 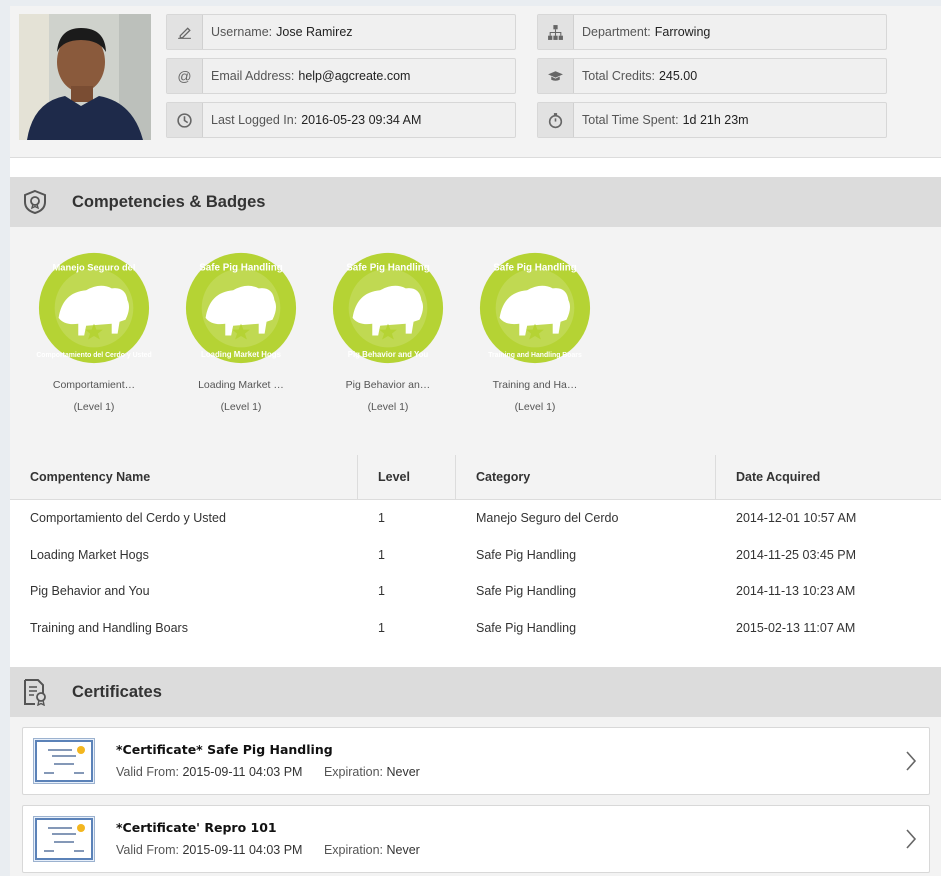 What do you see at coordinates (796, 554) in the screenshot?
I see `cell-date: 2014-11-25 03:45 PM` at bounding box center [796, 554].